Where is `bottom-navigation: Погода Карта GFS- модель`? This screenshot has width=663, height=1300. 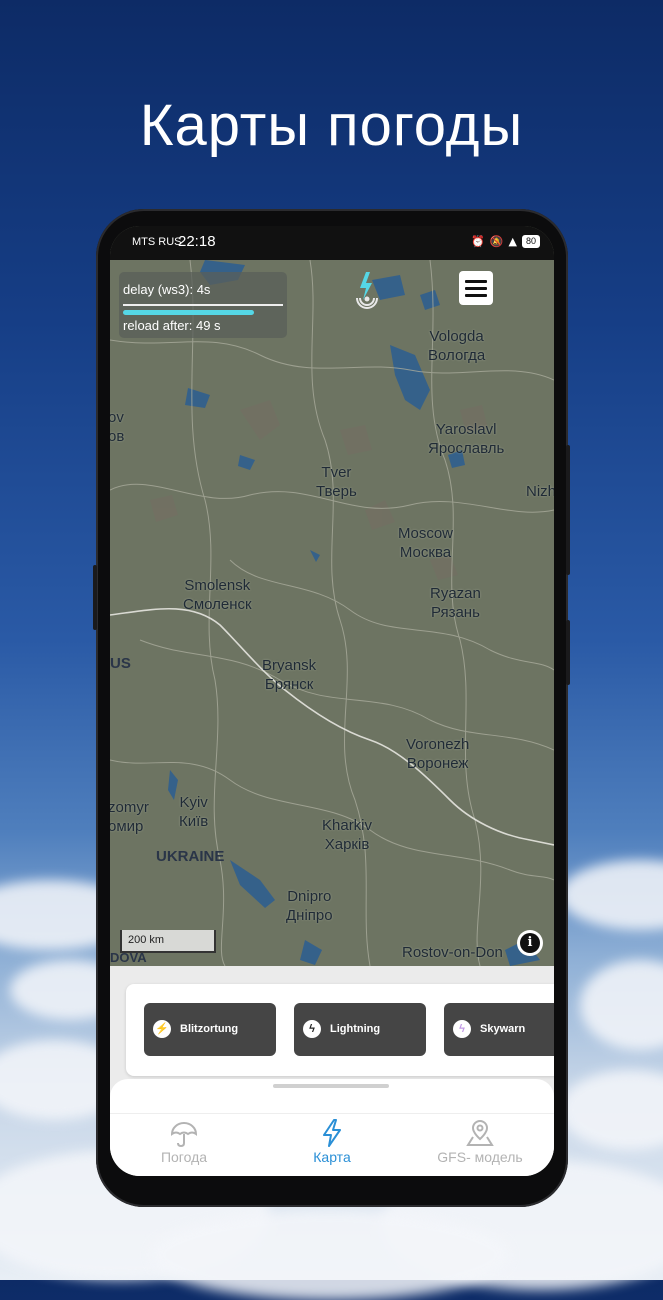
bottom-navigation: Погода Карта GFS- модель is located at coordinates (332, 1127).